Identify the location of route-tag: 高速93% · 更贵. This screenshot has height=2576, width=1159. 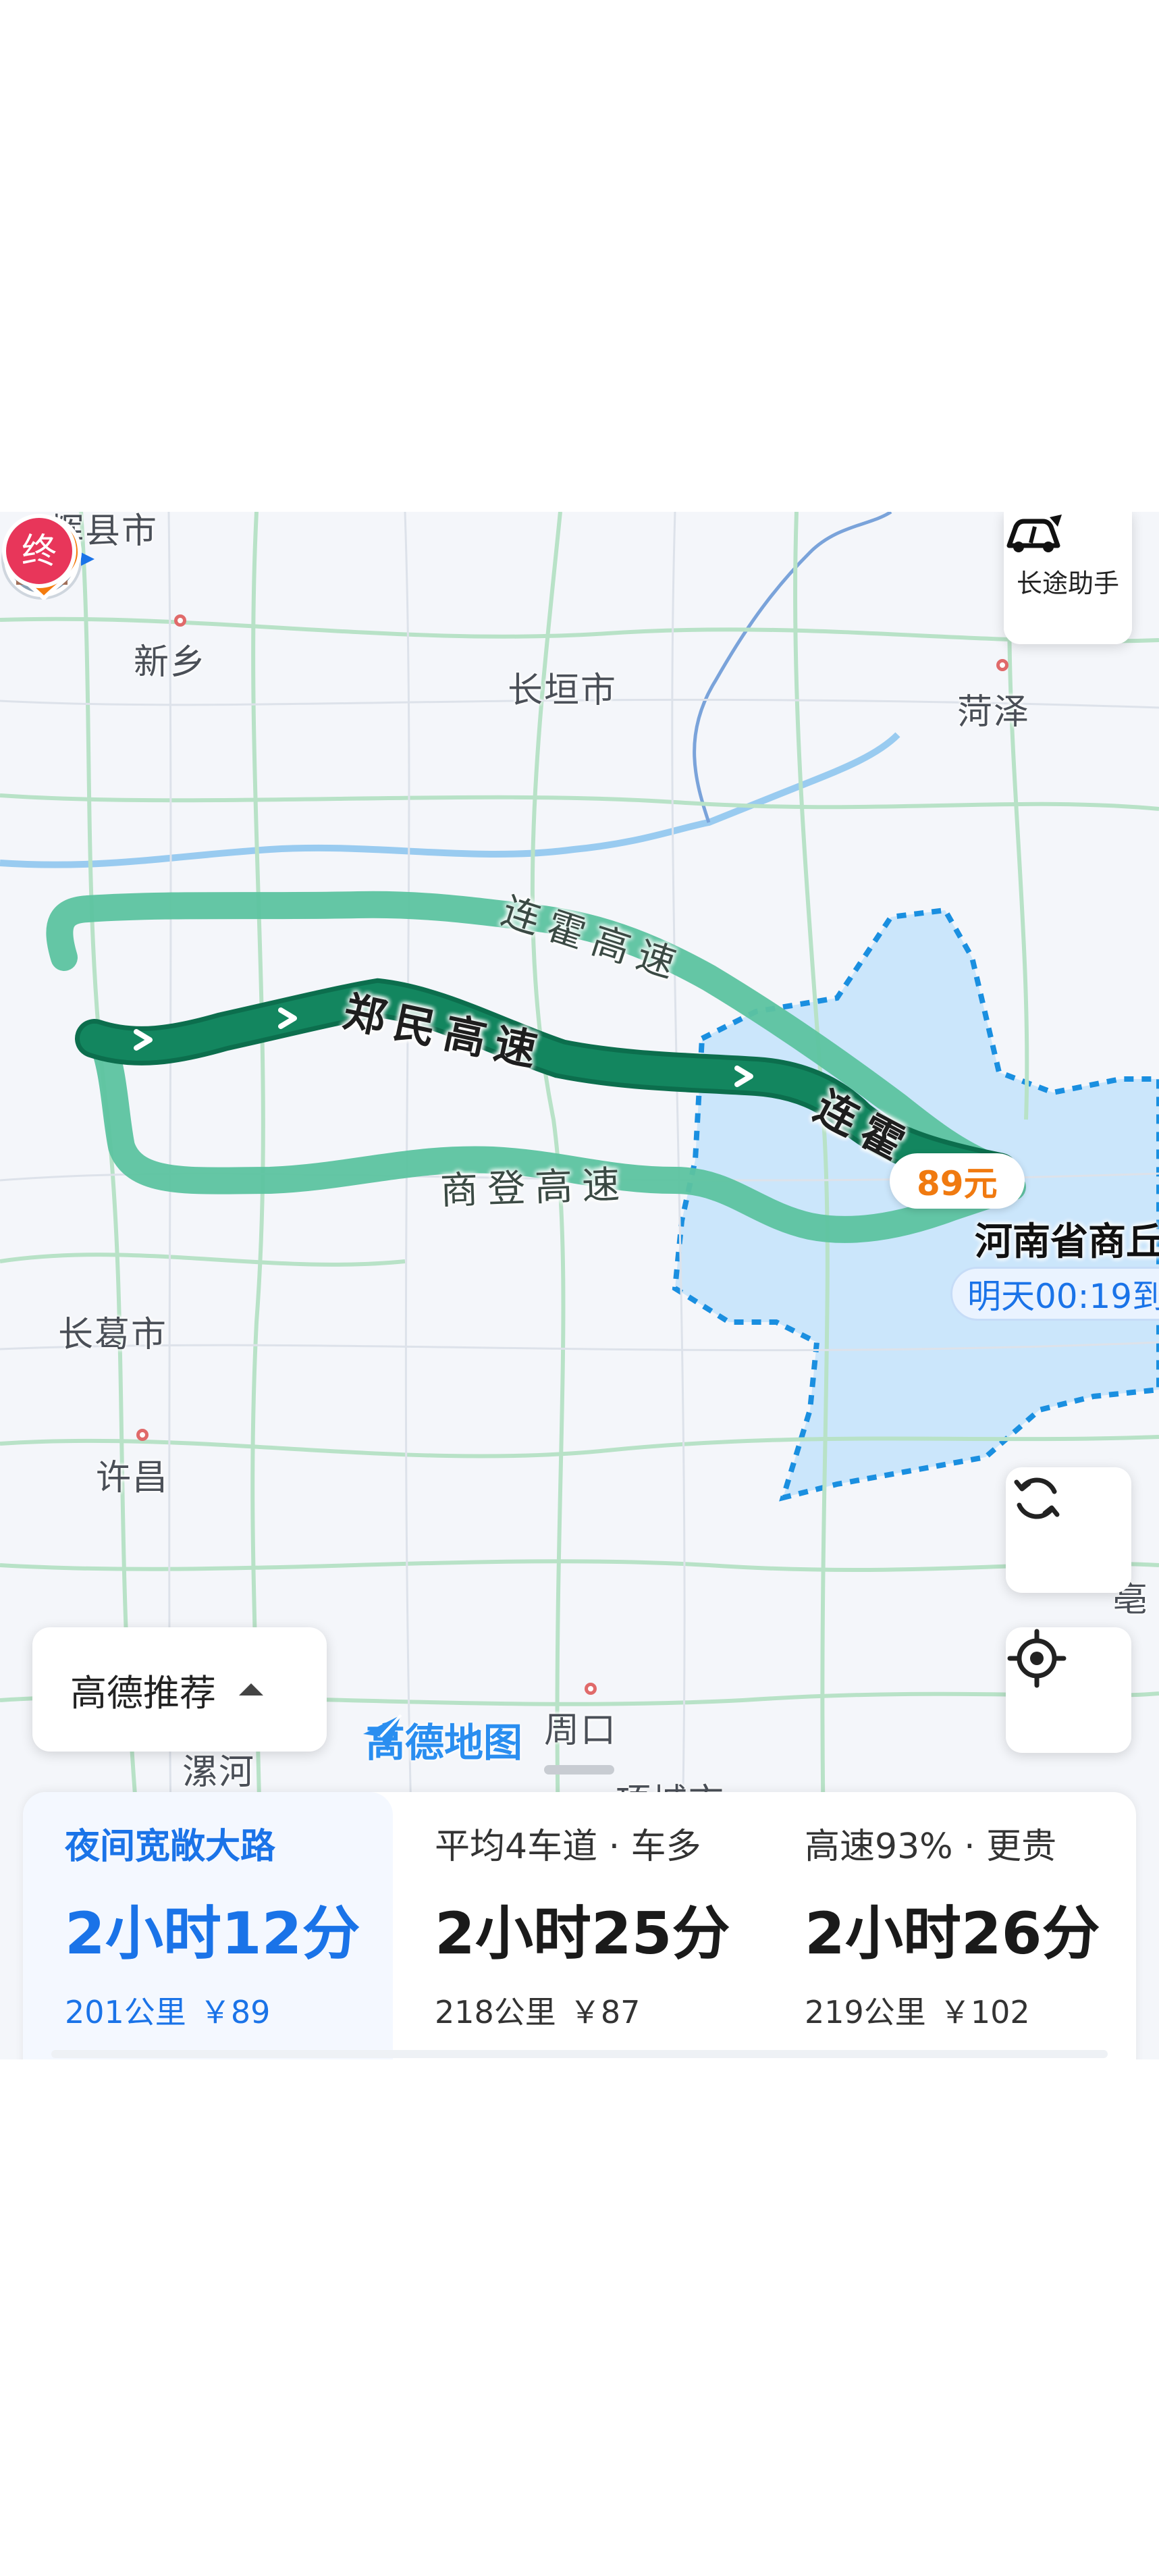
(931, 1846).